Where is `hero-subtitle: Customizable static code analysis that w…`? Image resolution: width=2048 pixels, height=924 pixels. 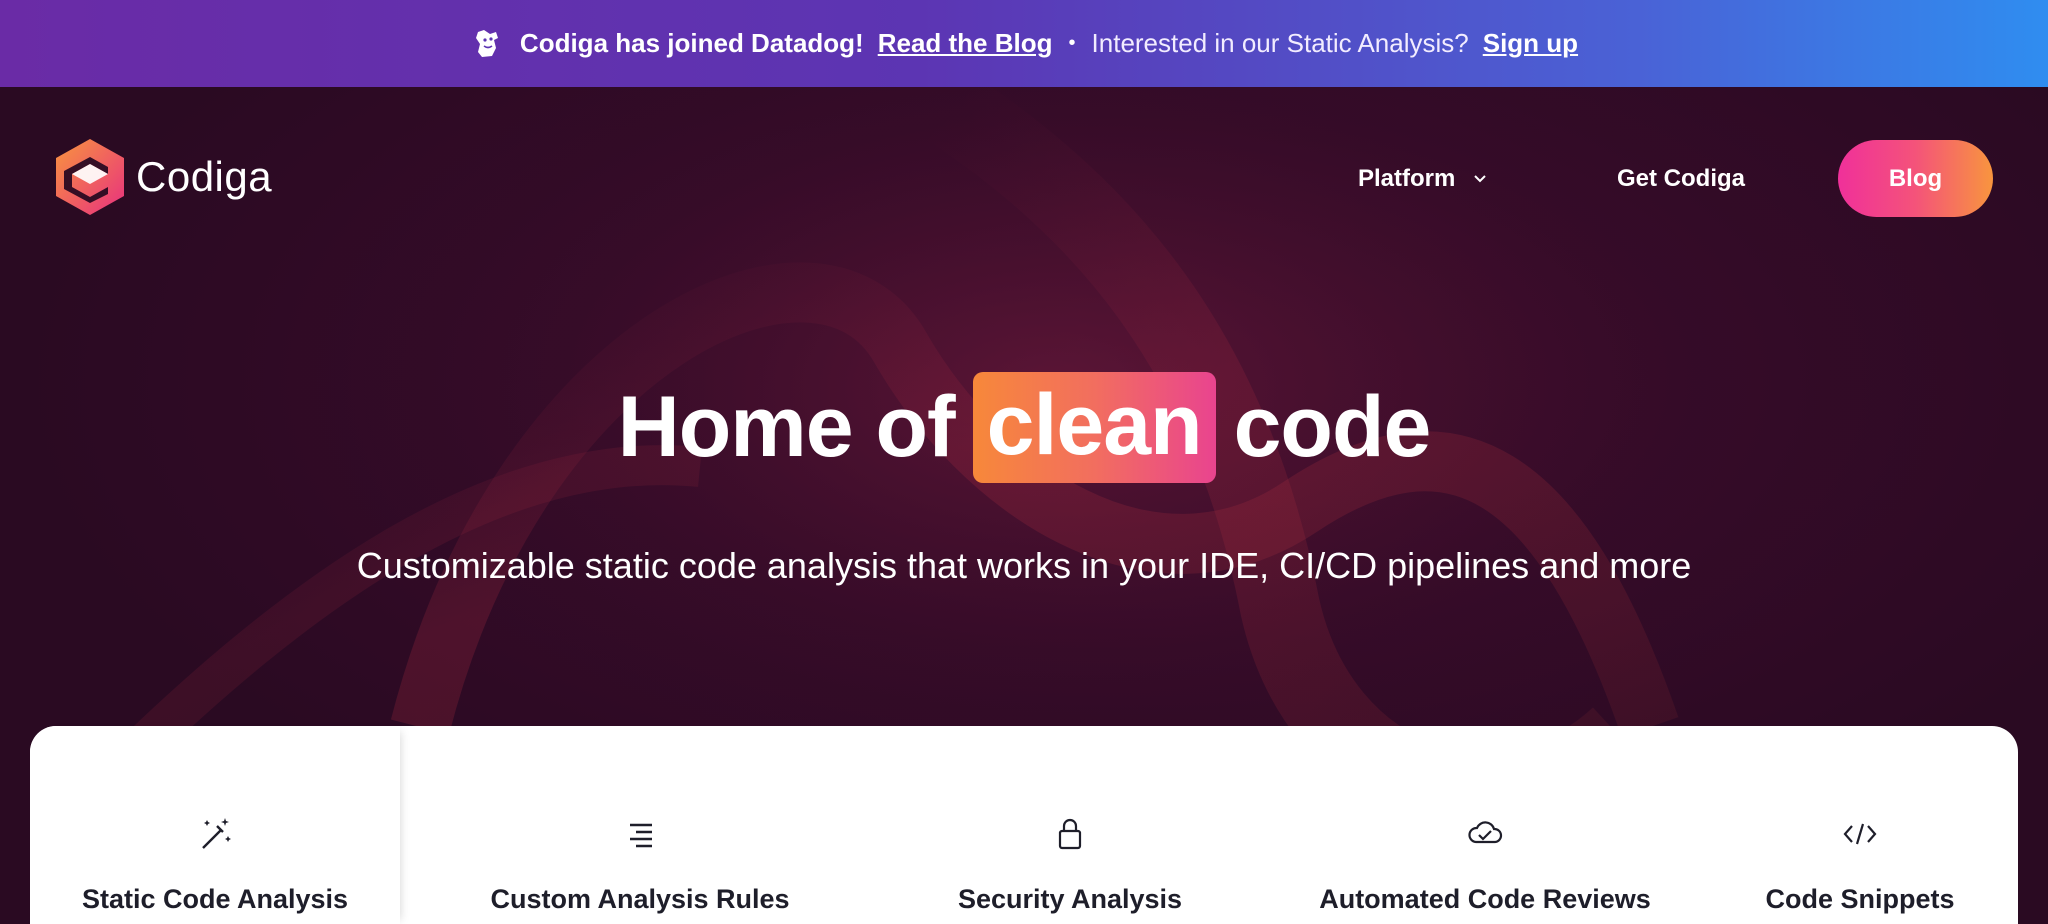 hero-subtitle: Customizable static code analysis that w… is located at coordinates (1024, 565).